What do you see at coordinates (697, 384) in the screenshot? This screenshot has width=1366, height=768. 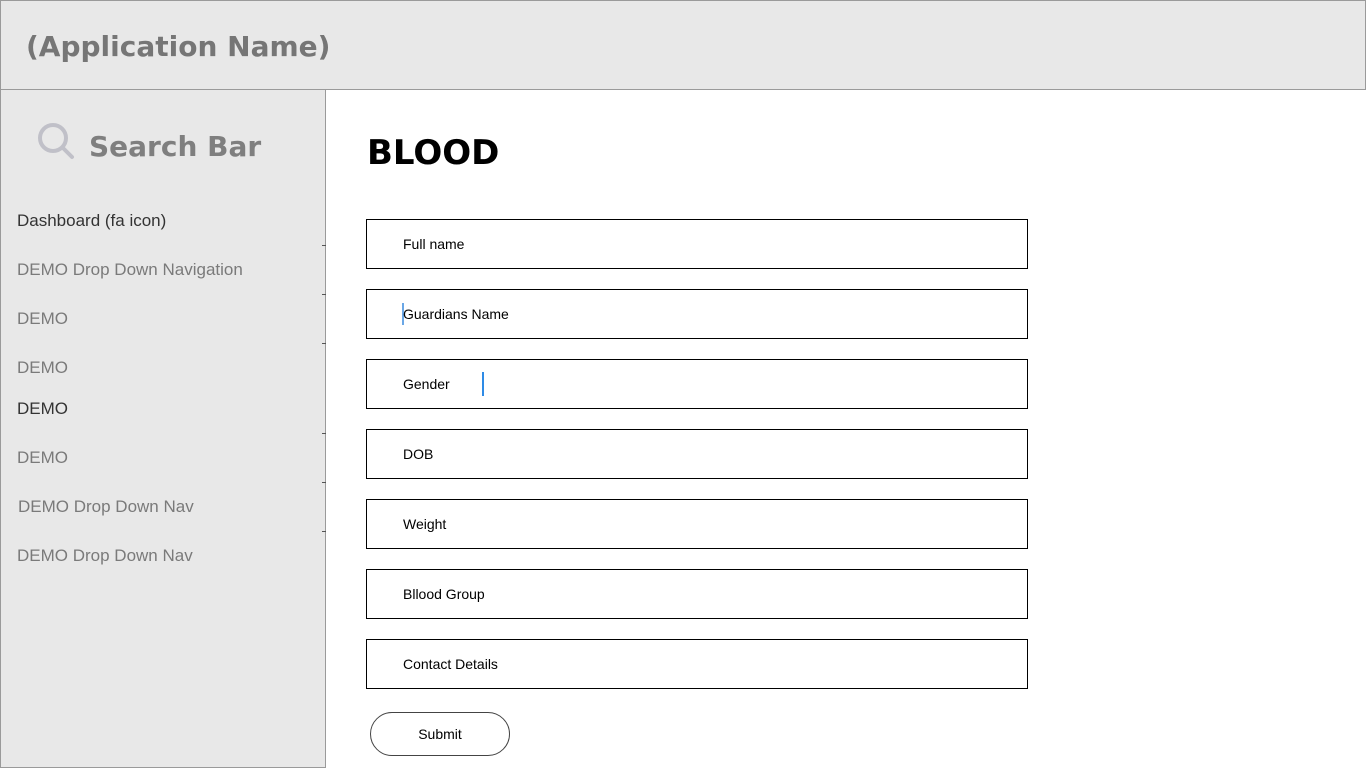 I see `gender-field: Gender` at bounding box center [697, 384].